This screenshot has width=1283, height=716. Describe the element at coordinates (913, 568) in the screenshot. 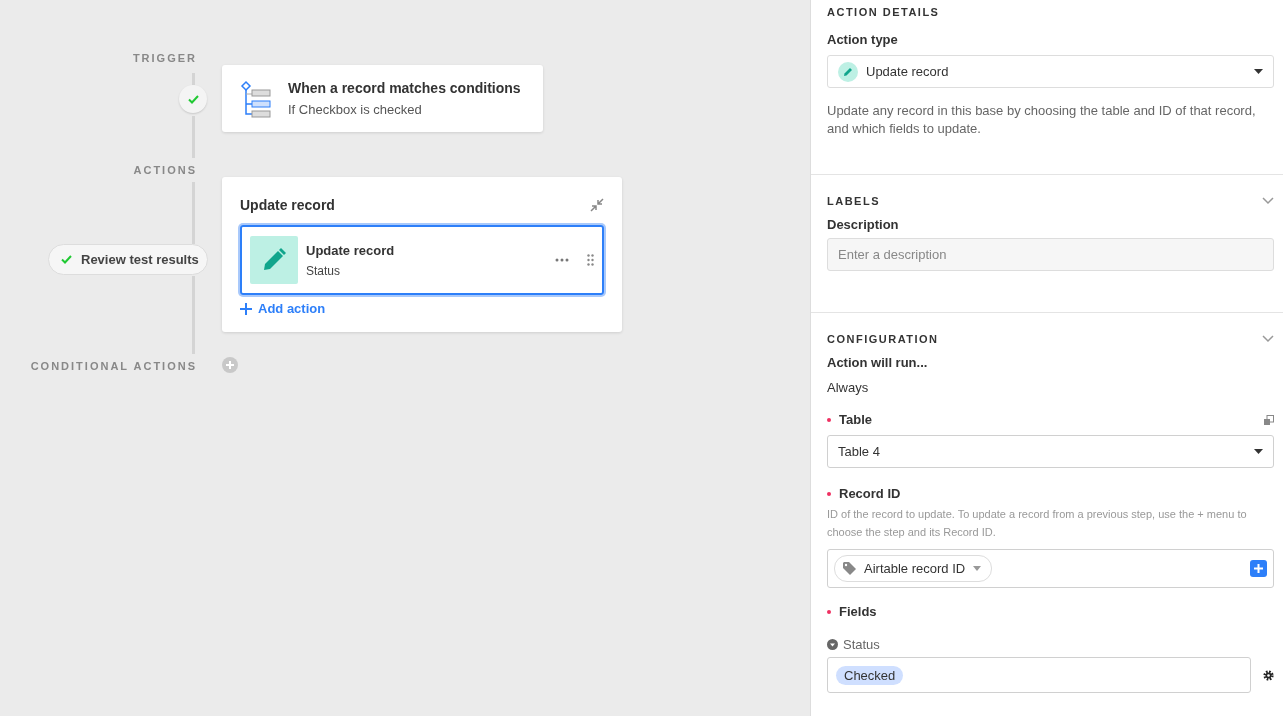

I see `record-id-token: Airtable record ID` at that location.